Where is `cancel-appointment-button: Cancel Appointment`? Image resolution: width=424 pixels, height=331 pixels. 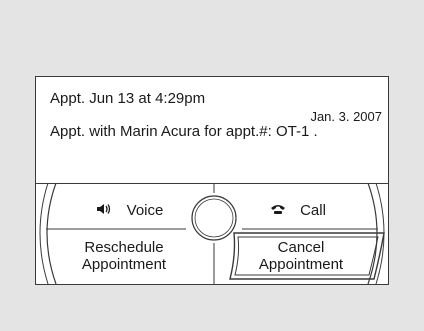
cancel-appointment-button: Cancel Appointment is located at coordinates (301, 256).